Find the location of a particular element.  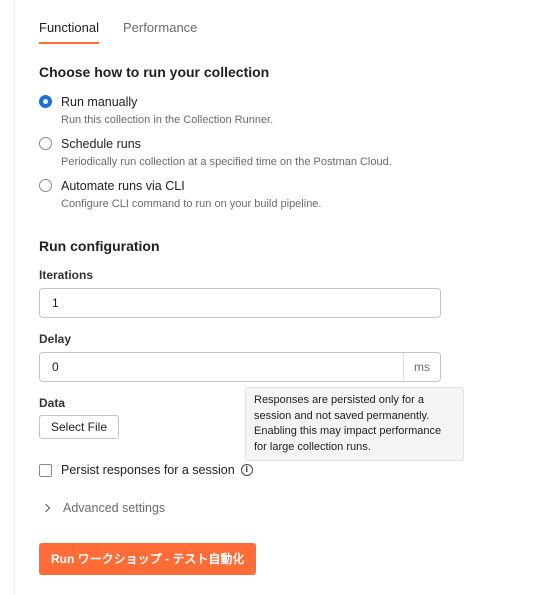

iterations-label: Iterations is located at coordinates (66, 275).